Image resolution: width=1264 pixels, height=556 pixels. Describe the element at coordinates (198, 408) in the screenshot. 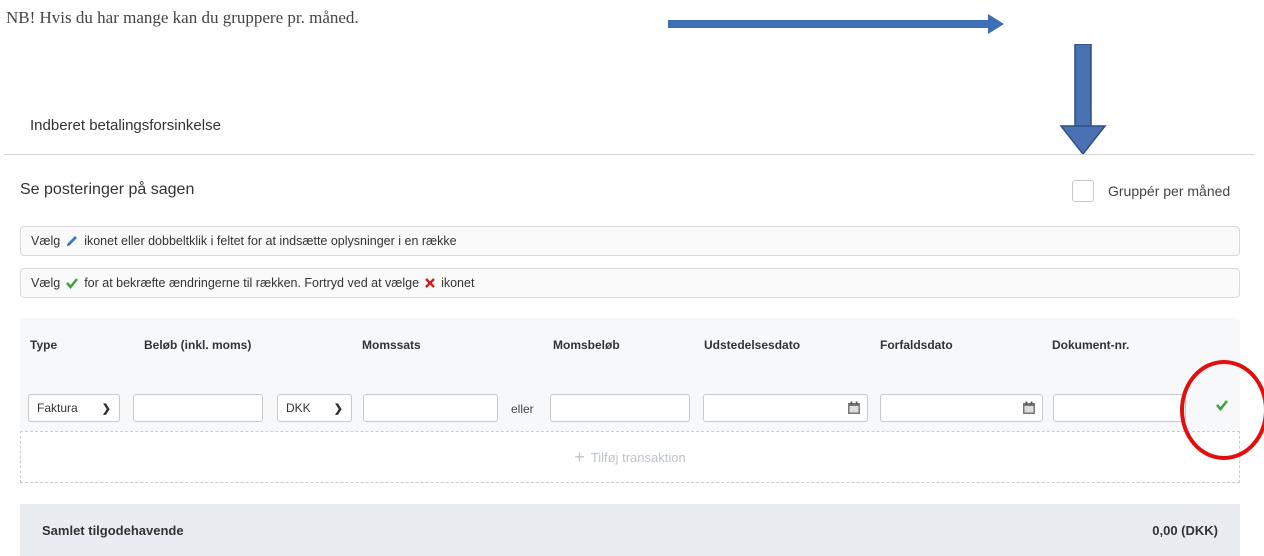

I see `amount-input` at that location.